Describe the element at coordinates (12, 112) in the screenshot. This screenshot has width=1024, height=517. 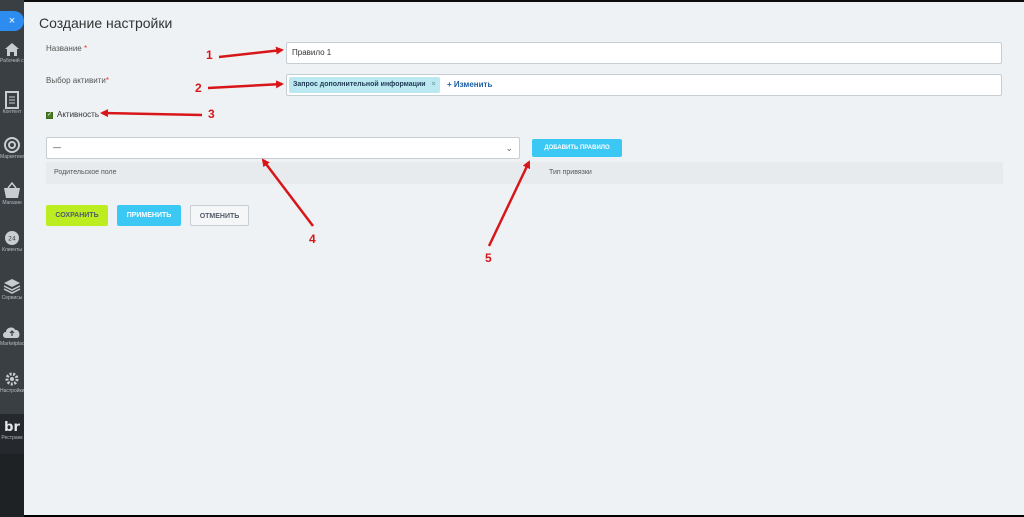
I see `sidebar-item-label: Контент` at that location.